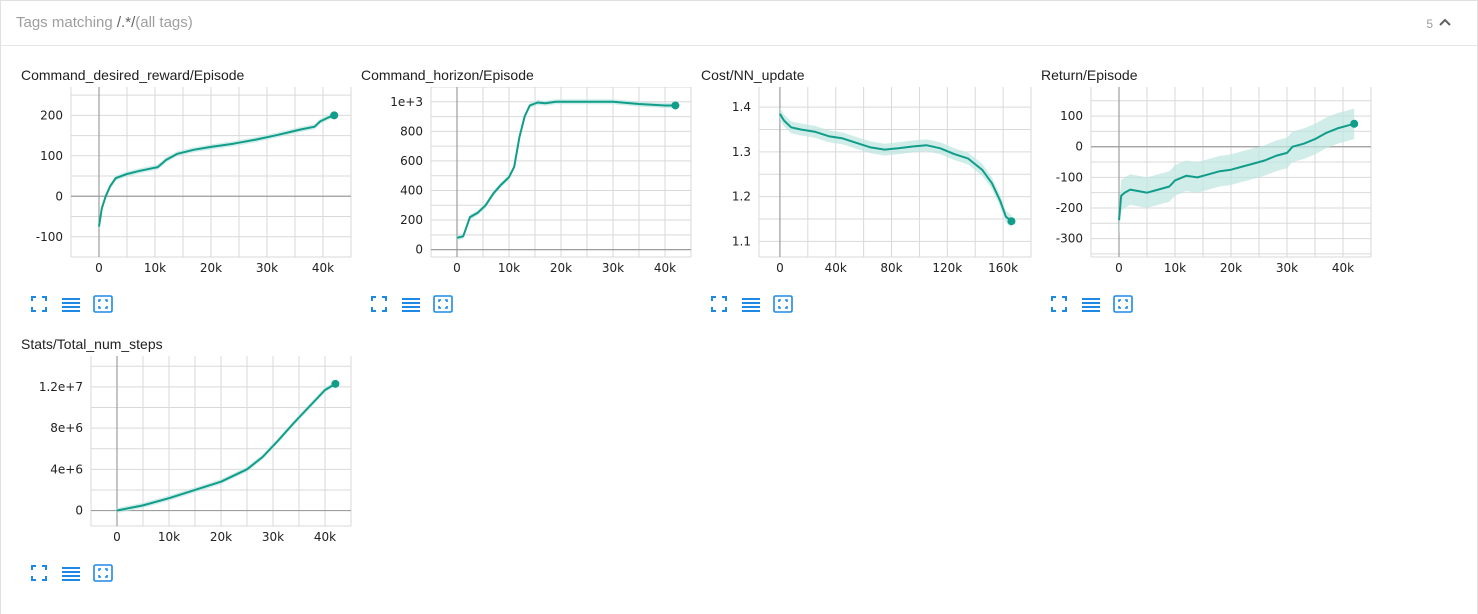  Describe the element at coordinates (191, 182) in the screenshot. I see `line-chart: 0 10k 20k 30k 40k -100 0 100 200` at that location.